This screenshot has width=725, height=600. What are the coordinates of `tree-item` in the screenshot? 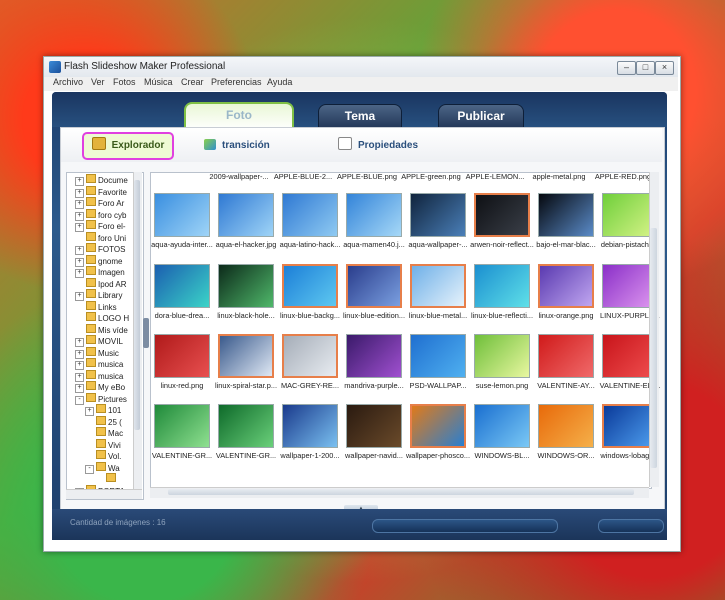 It's located at (106, 478).